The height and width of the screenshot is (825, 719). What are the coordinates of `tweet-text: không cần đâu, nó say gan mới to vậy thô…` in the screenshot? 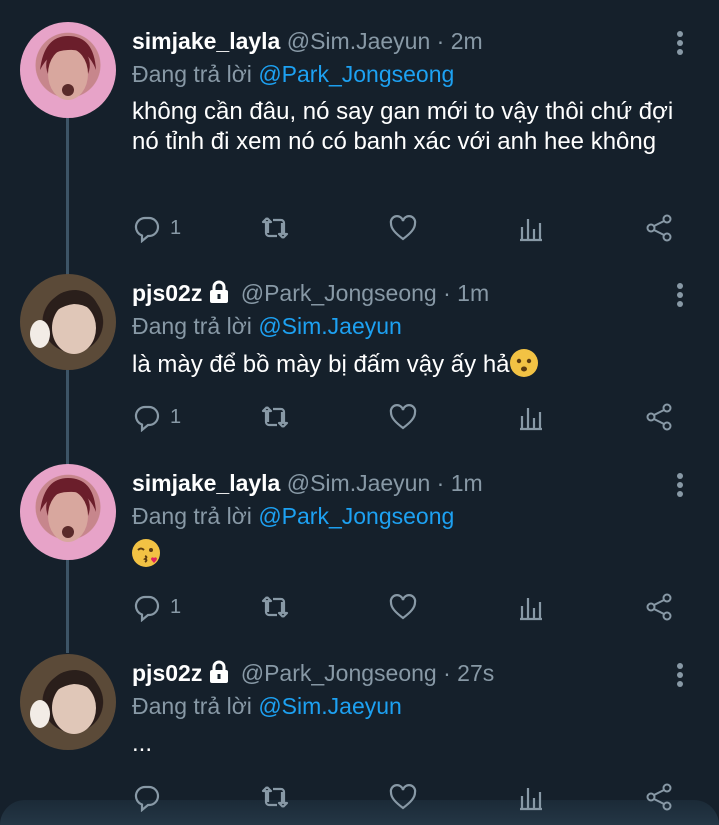 It's located at (403, 126).